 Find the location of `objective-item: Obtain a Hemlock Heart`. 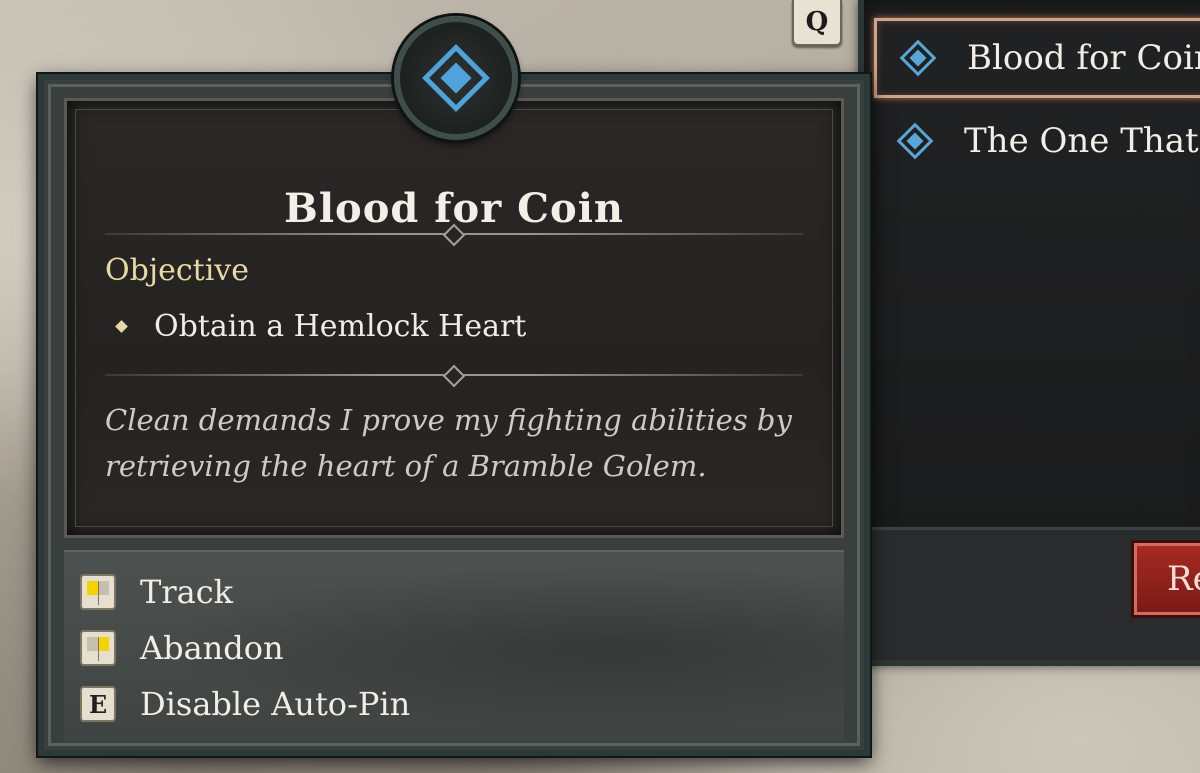

objective-item: Obtain a Hemlock Heart is located at coordinates (321, 326).